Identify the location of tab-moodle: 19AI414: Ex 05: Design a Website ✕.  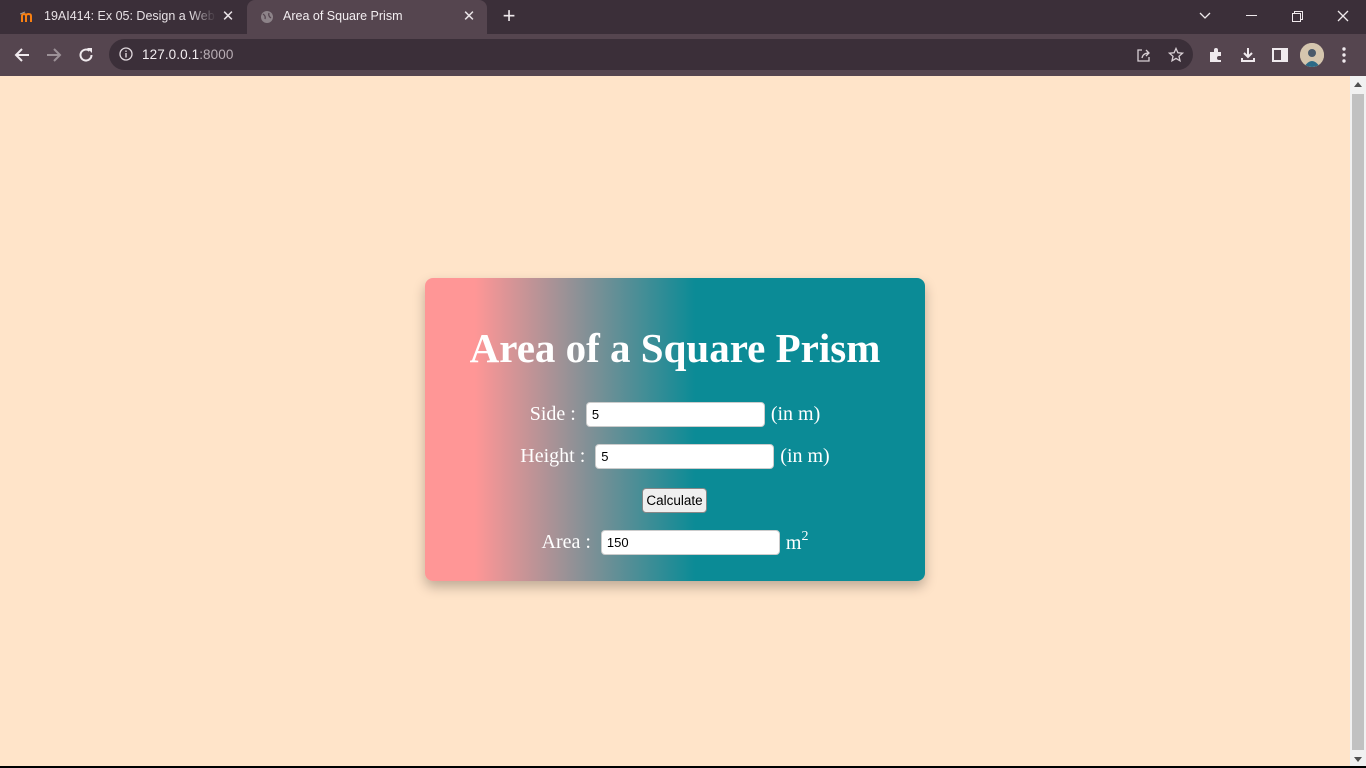
(127, 17).